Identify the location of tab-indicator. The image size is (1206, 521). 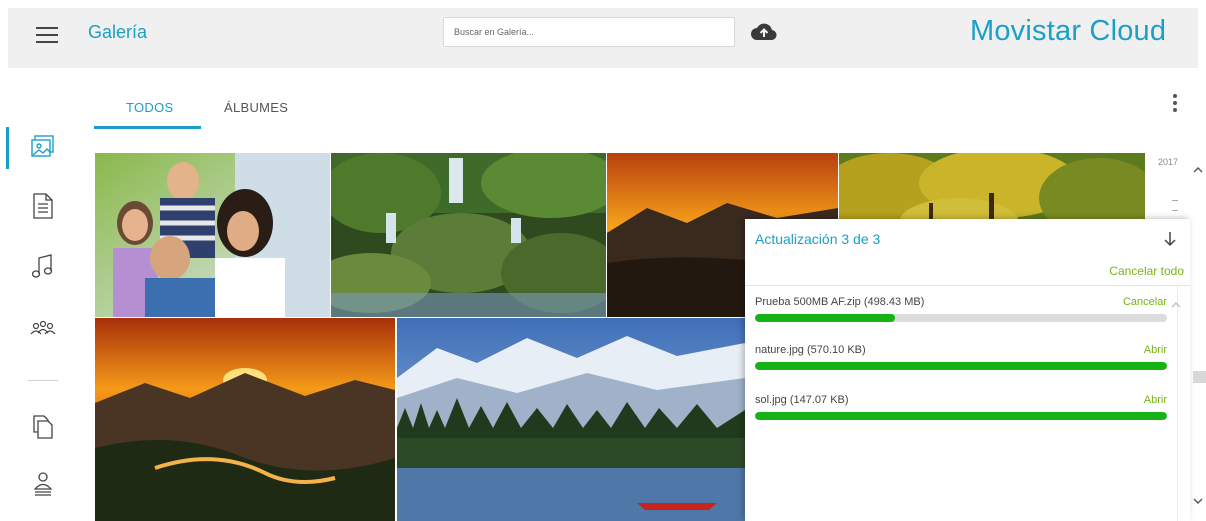
(147, 127).